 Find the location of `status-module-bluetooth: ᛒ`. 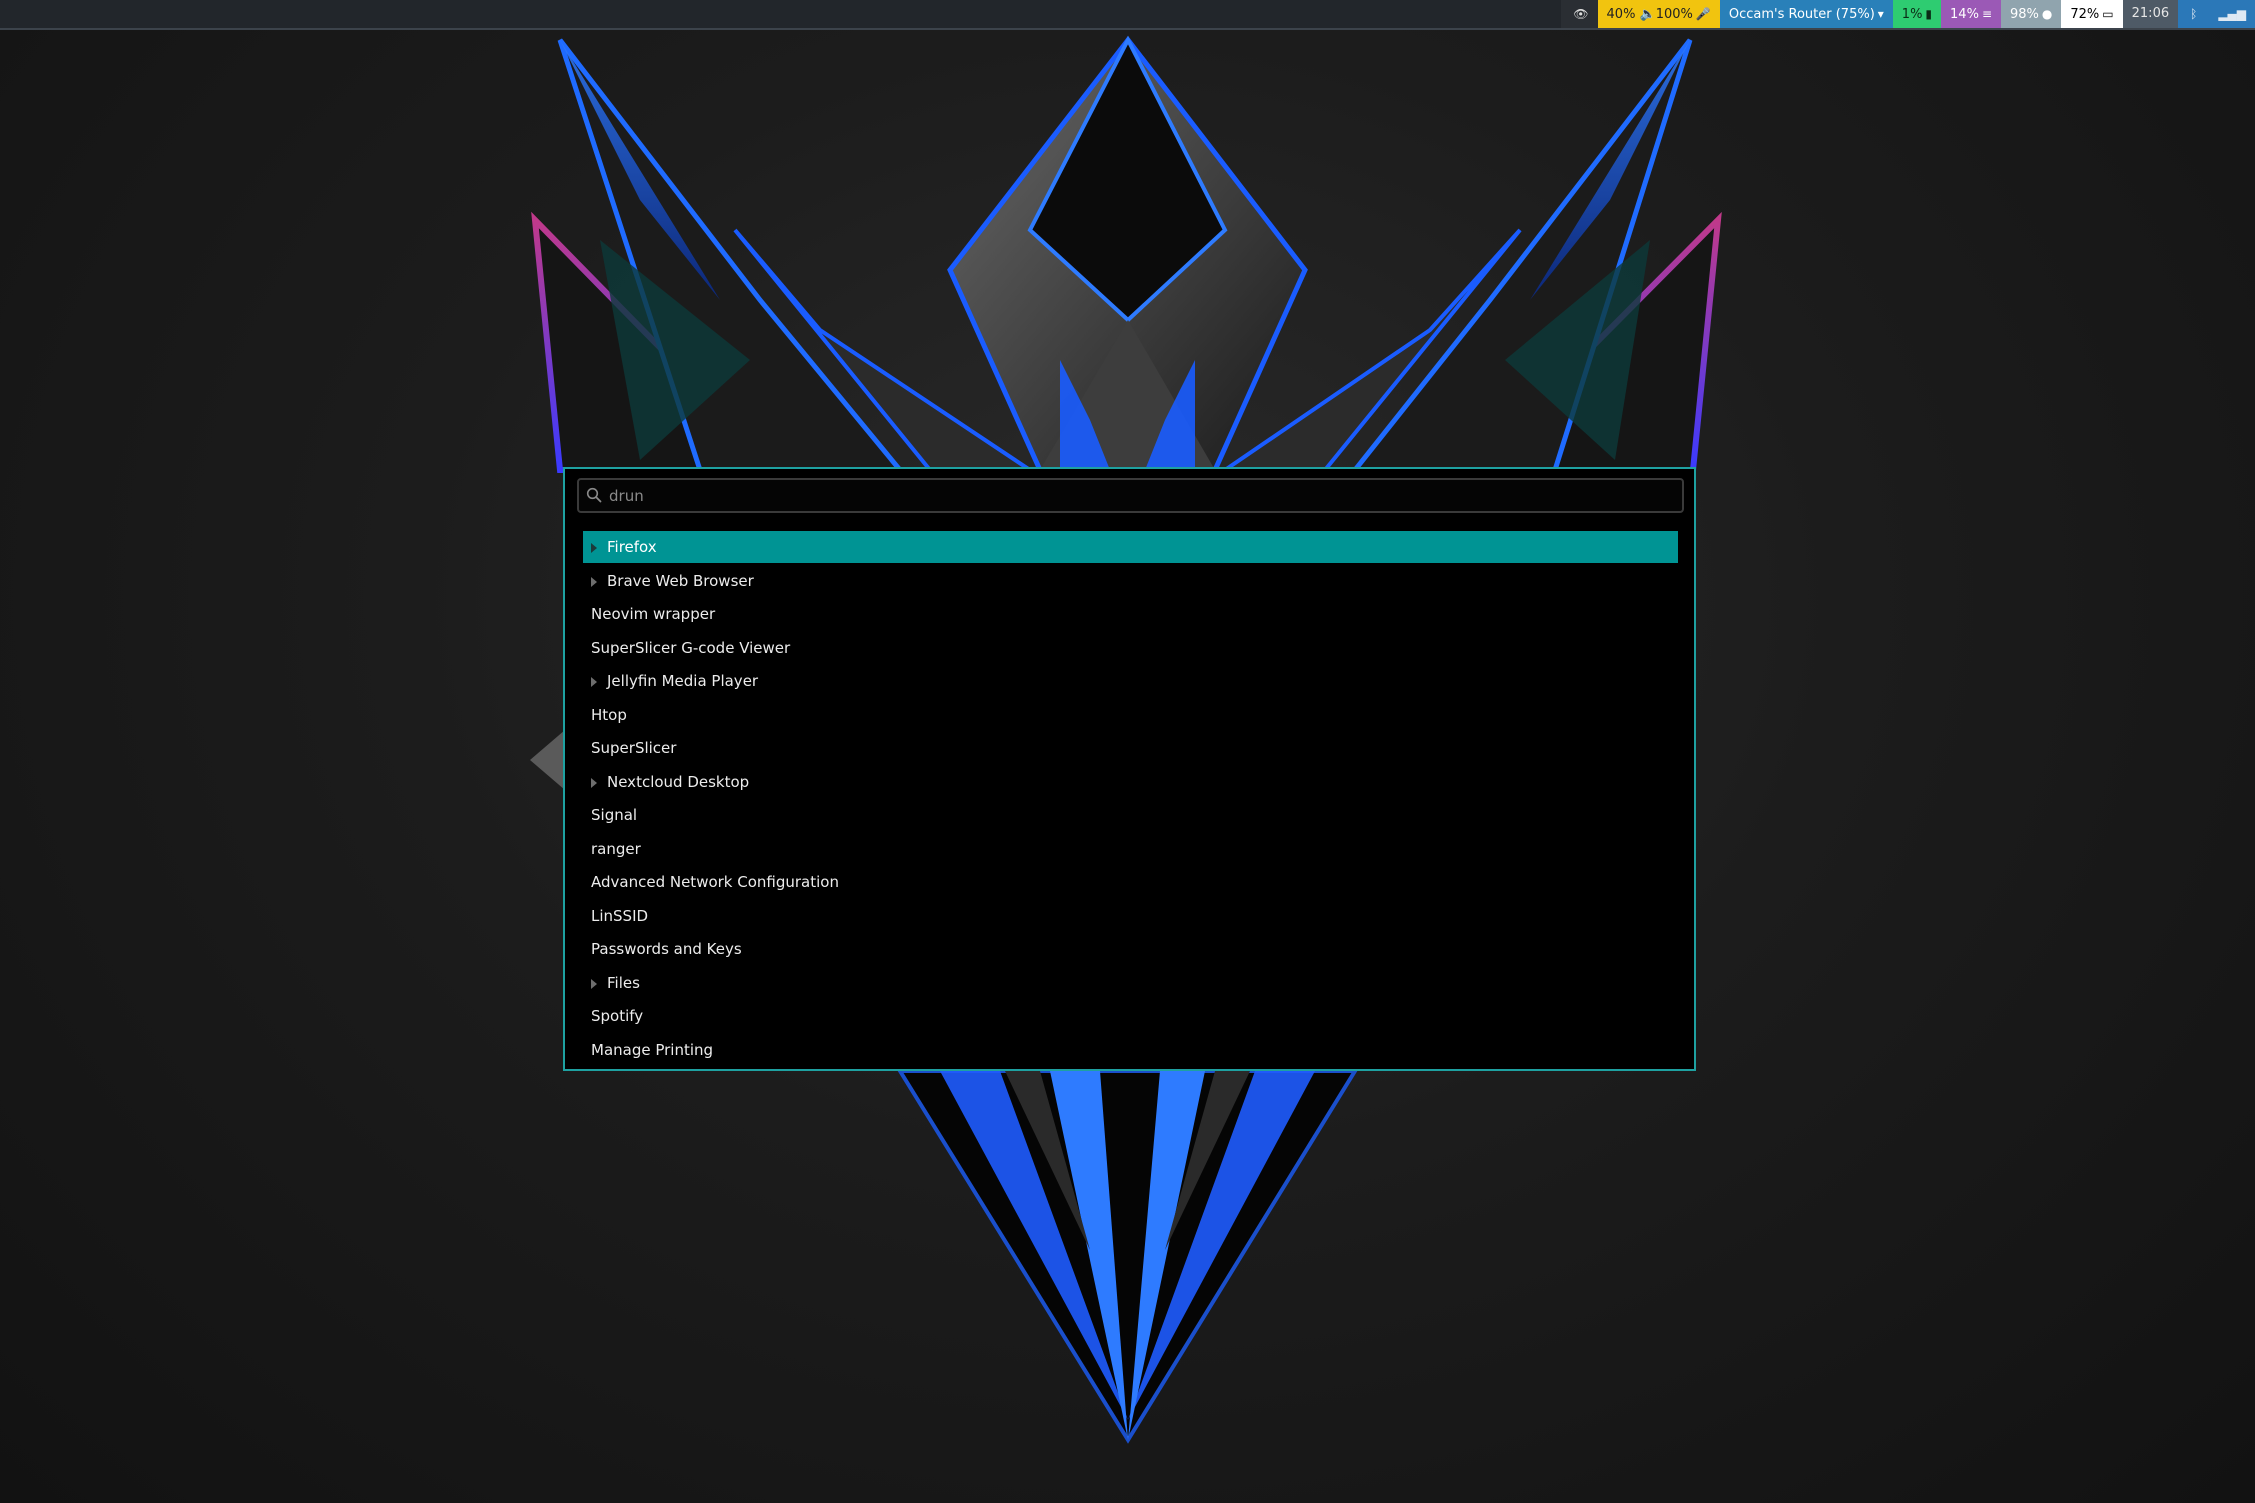

status-module-bluetooth: ᛒ is located at coordinates (2192, 14).